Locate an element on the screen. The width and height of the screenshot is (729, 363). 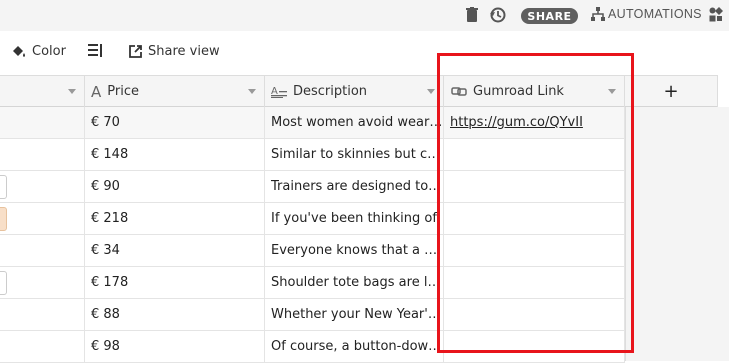
apps-icon is located at coordinates (716, 14).